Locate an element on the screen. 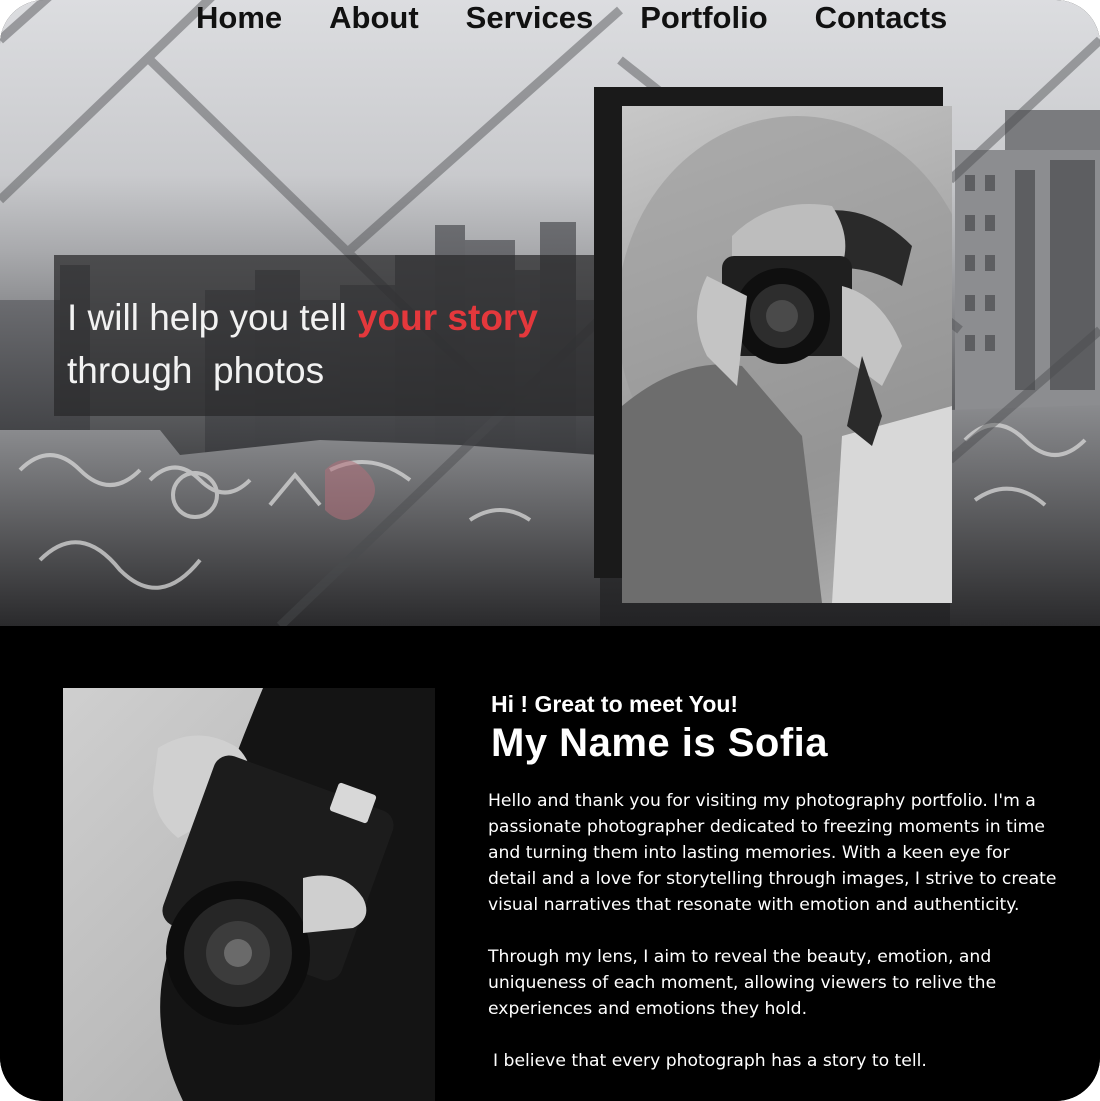 Image resolution: width=1100 pixels, height=1101 pixels. tagline-text-end: through photos is located at coordinates (196, 370).